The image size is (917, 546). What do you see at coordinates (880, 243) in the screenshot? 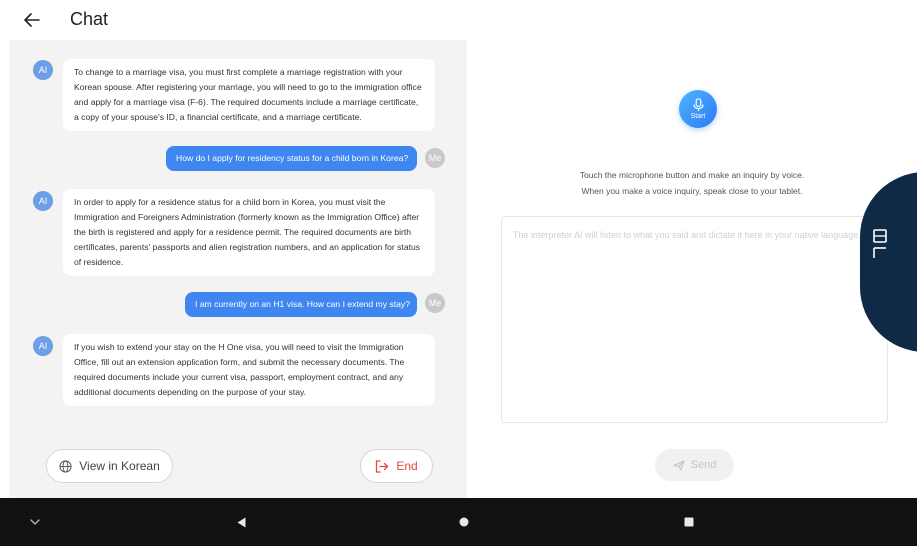
I see `document-scan-icon` at bounding box center [880, 243].